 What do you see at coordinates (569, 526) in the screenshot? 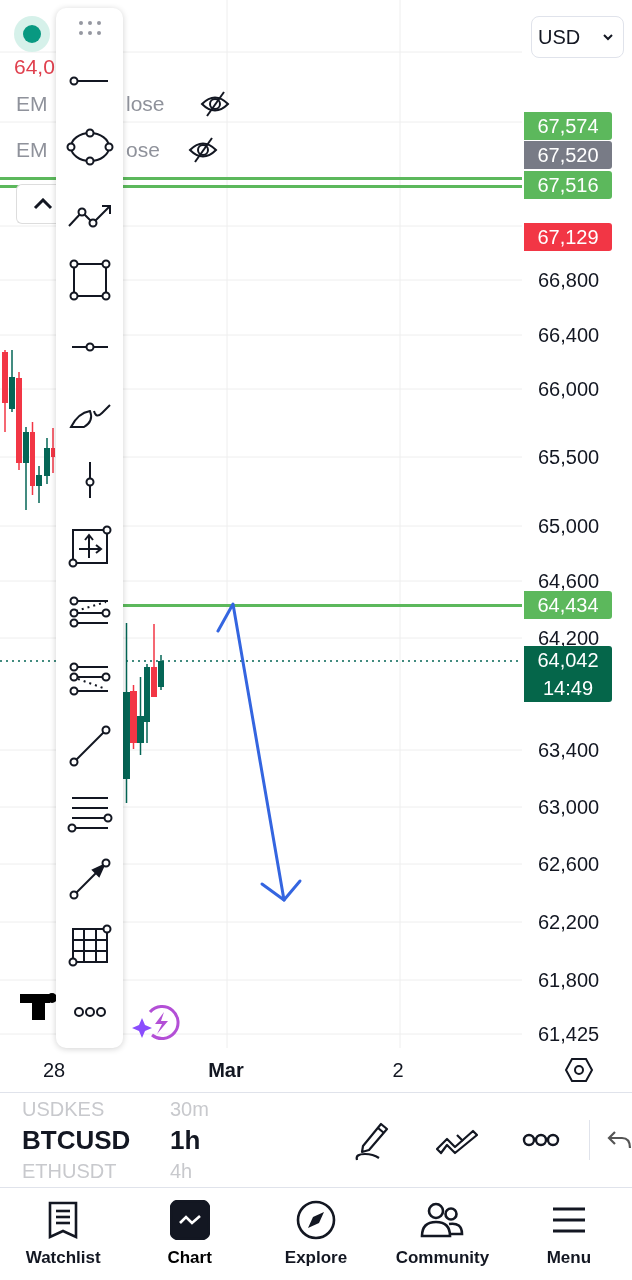
I see `price-axis-label: 65,000` at bounding box center [569, 526].